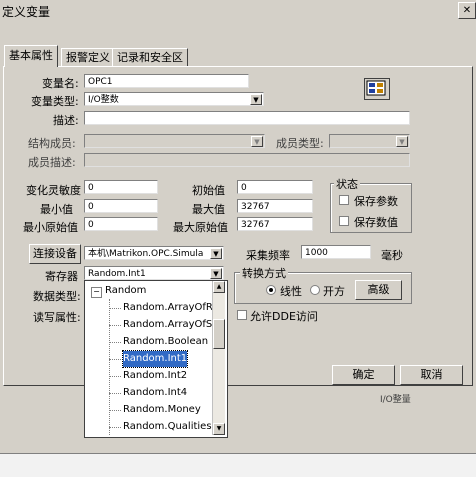 The image size is (476, 477). Describe the element at coordinates (376, 201) in the screenshot. I see `save-params-label: 保存参数` at that location.